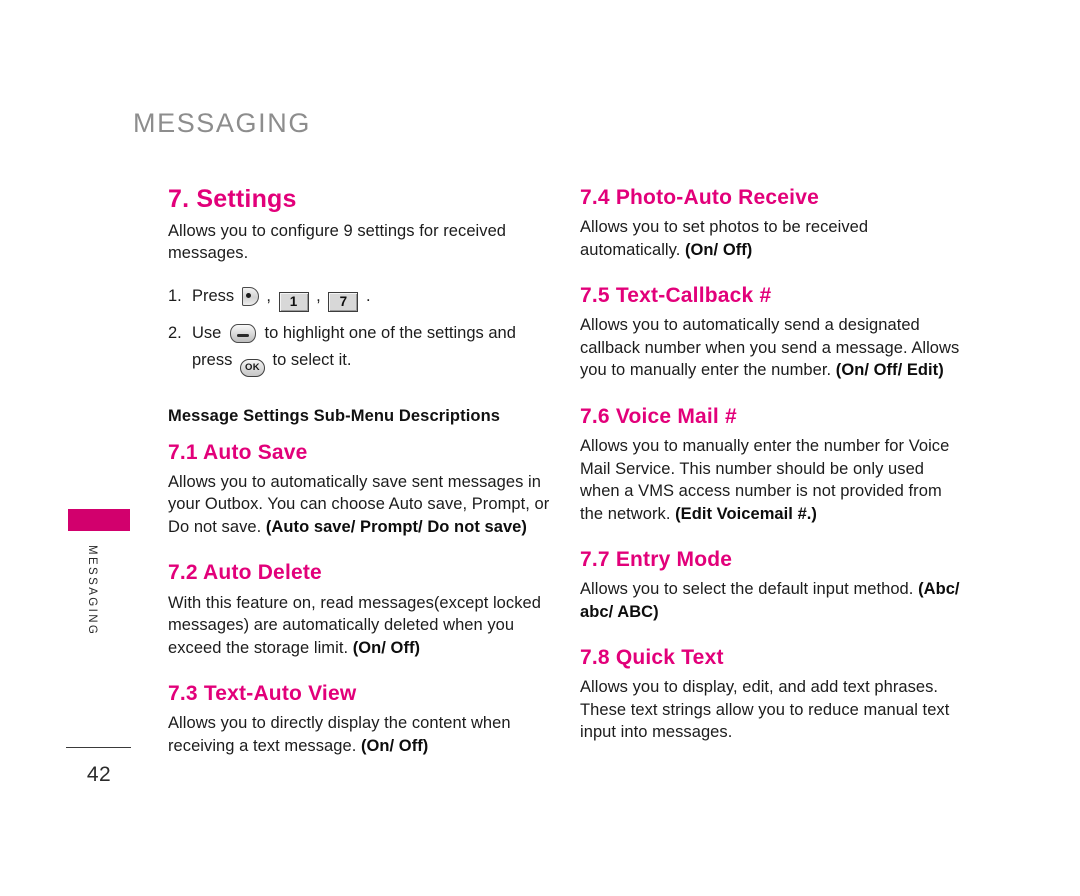 The width and height of the screenshot is (1080, 896). Describe the element at coordinates (889, 370) in the screenshot. I see `subsection-options-7-5: (On/ Off/ Edit)` at that location.